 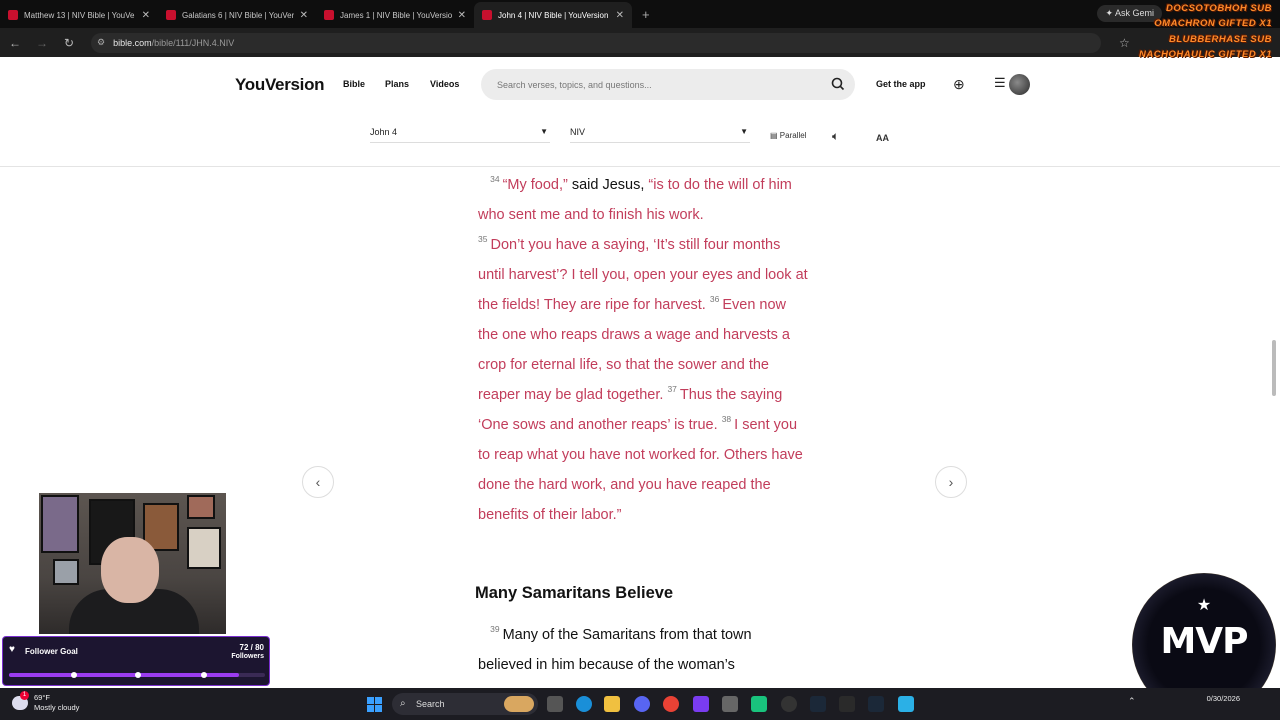 What do you see at coordinates (901, 84) in the screenshot?
I see `get-app-link: Get the app` at bounding box center [901, 84].